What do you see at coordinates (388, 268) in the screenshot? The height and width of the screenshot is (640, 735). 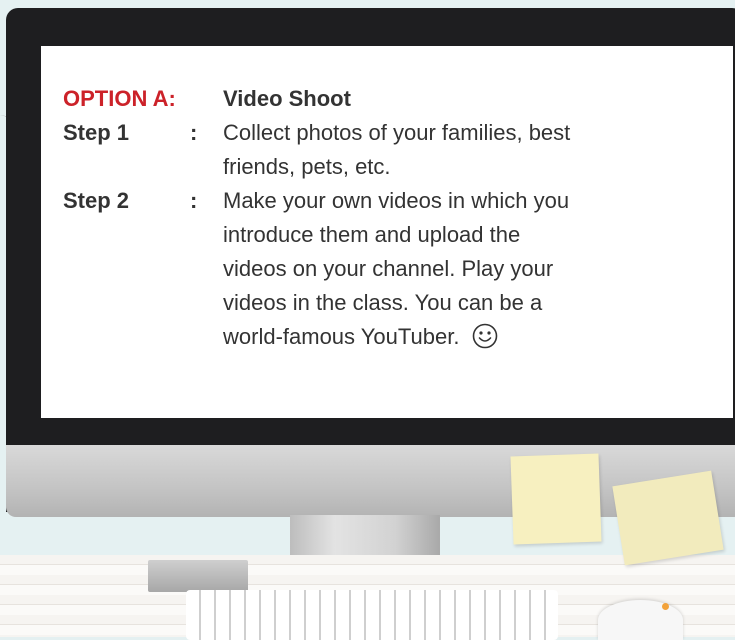 I see `step-2-line: videos on your channel. Play your` at bounding box center [388, 268].